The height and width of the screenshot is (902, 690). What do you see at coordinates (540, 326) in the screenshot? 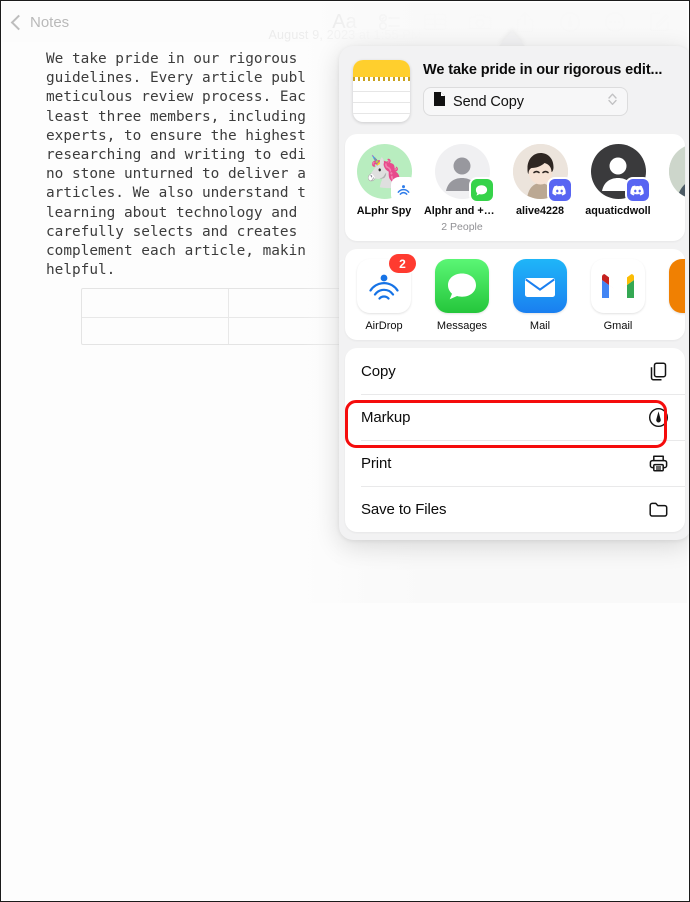
I see `app-name: Mail` at bounding box center [540, 326].